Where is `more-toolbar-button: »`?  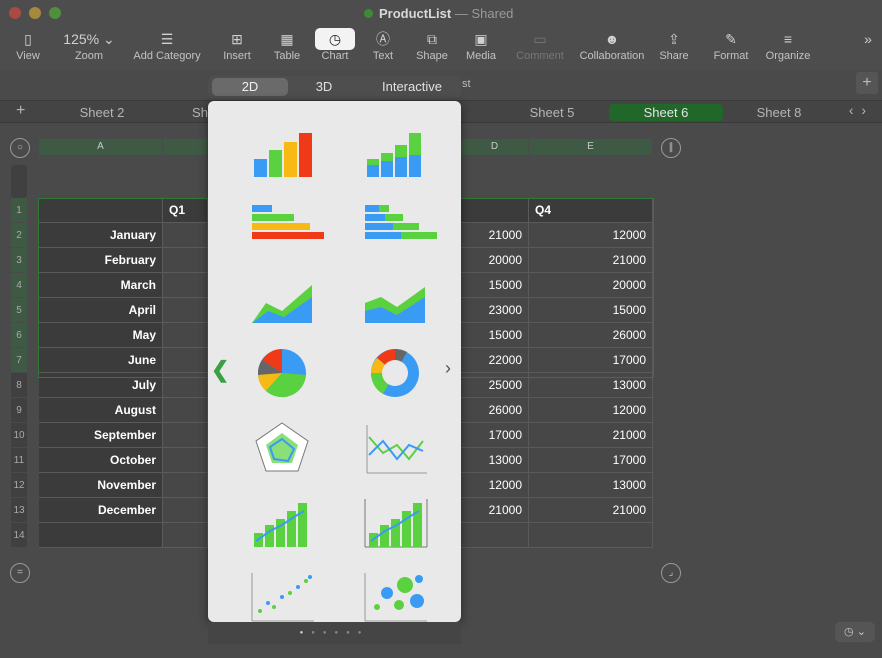
more-toolbar-button: » is located at coordinates (868, 39).